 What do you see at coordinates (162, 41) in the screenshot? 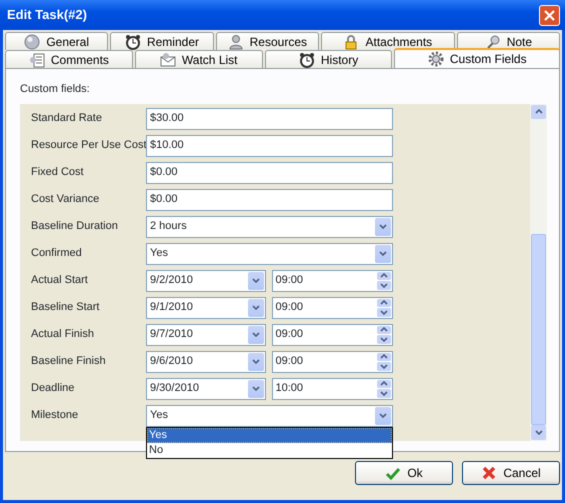
I see `tab: Reminder` at bounding box center [162, 41].